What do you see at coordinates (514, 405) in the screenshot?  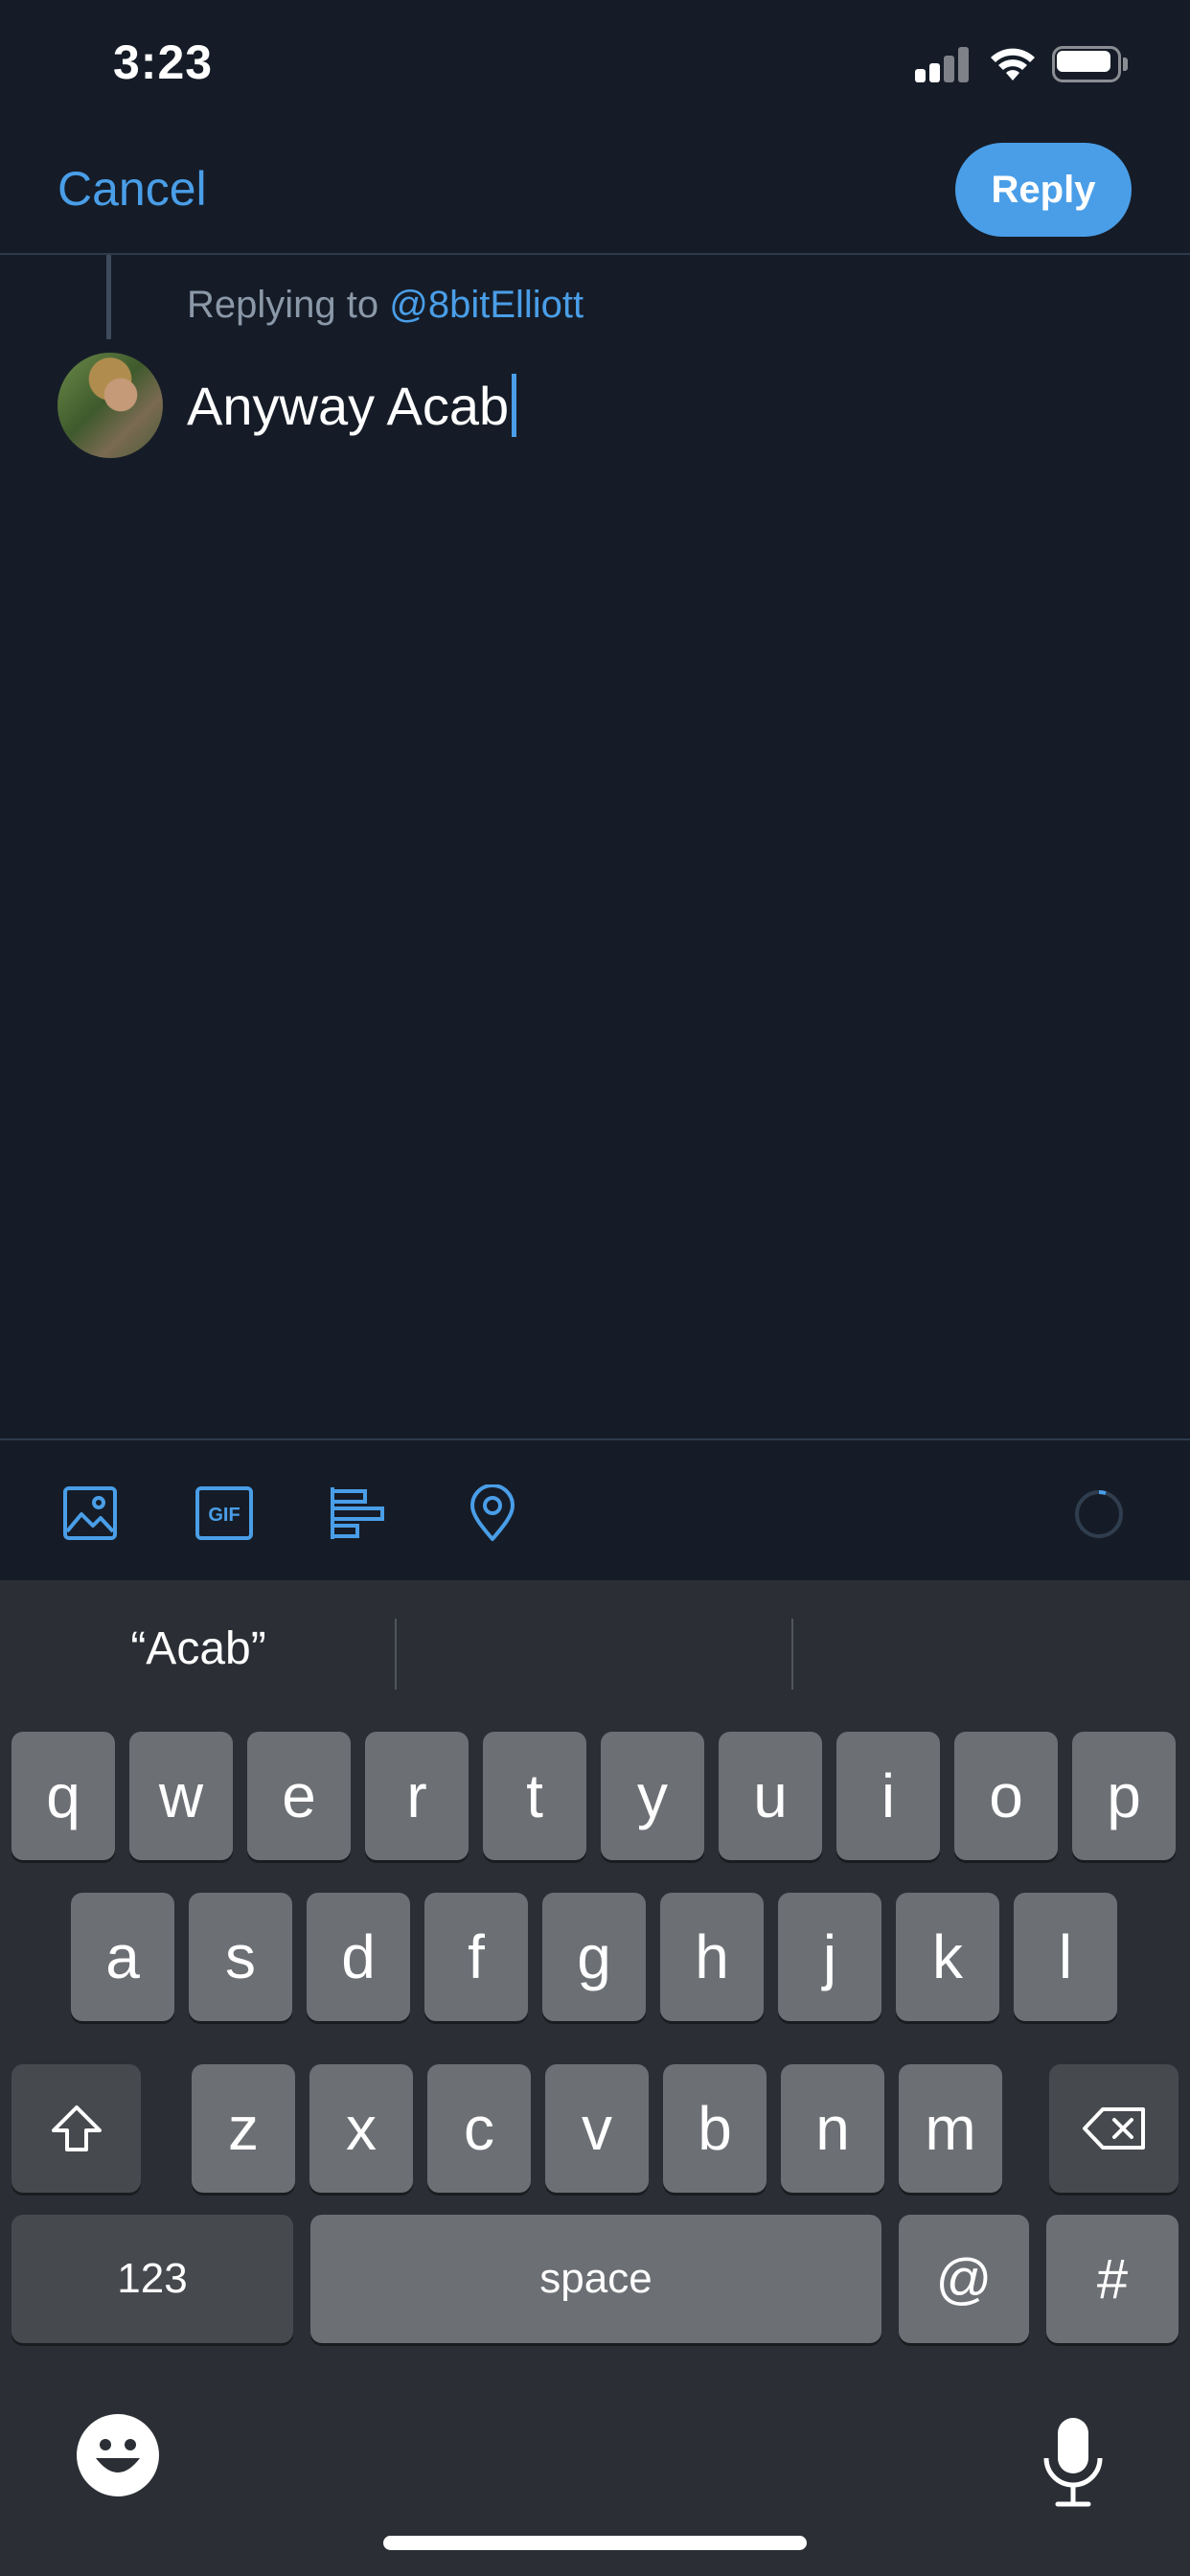 I see `text-cursor` at bounding box center [514, 405].